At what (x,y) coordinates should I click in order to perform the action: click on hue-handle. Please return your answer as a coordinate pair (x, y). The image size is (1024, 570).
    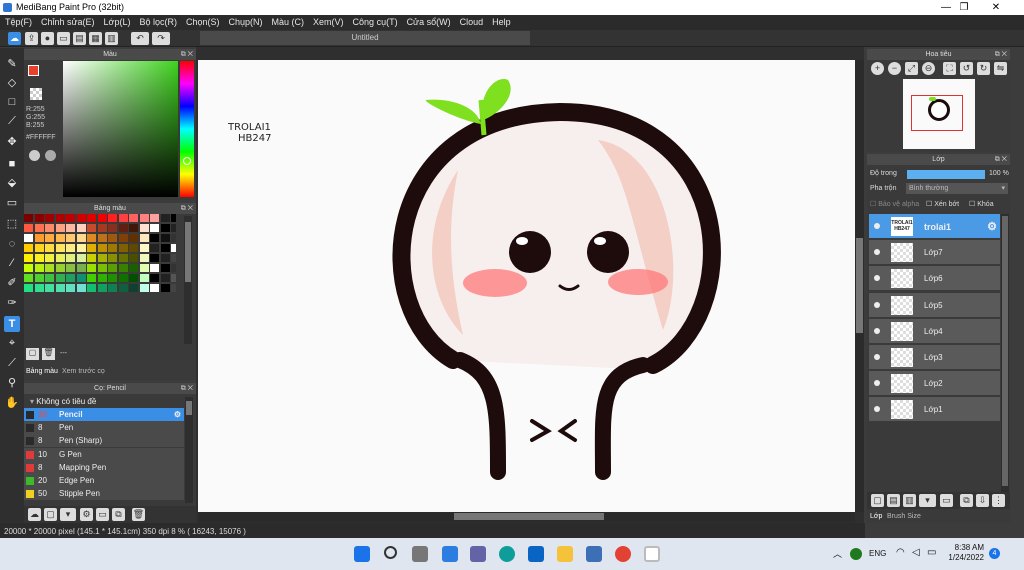
    Looking at the image, I should click on (187, 161).